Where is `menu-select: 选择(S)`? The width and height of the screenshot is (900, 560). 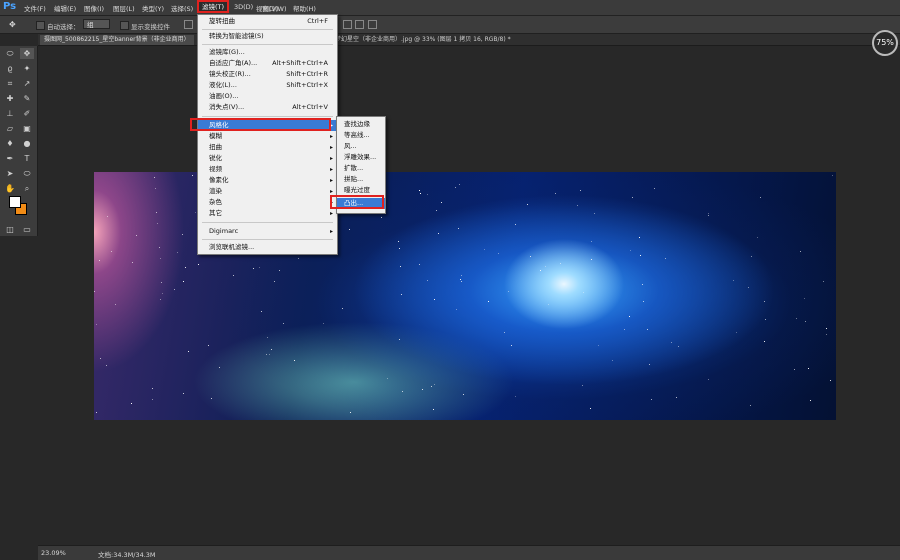
menu-select: 选择(S) is located at coordinates (182, 8).